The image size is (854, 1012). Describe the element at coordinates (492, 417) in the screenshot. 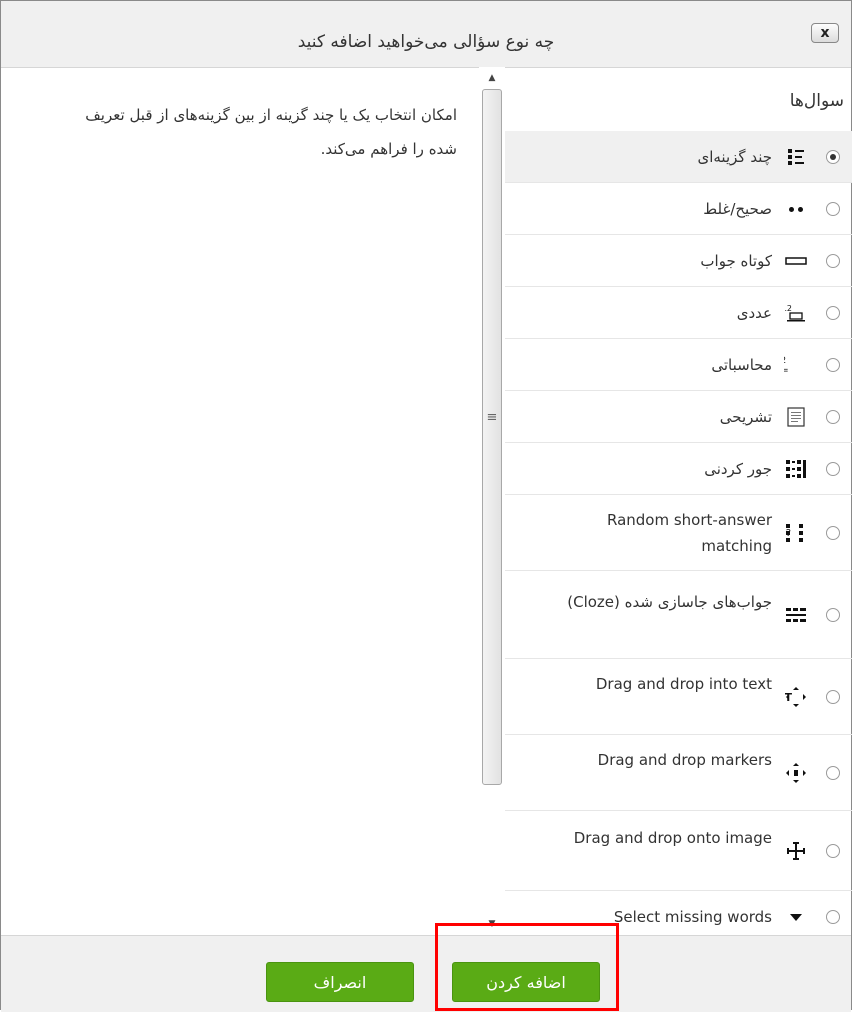

I see `scrollbar-grip-icon: ≡` at that location.